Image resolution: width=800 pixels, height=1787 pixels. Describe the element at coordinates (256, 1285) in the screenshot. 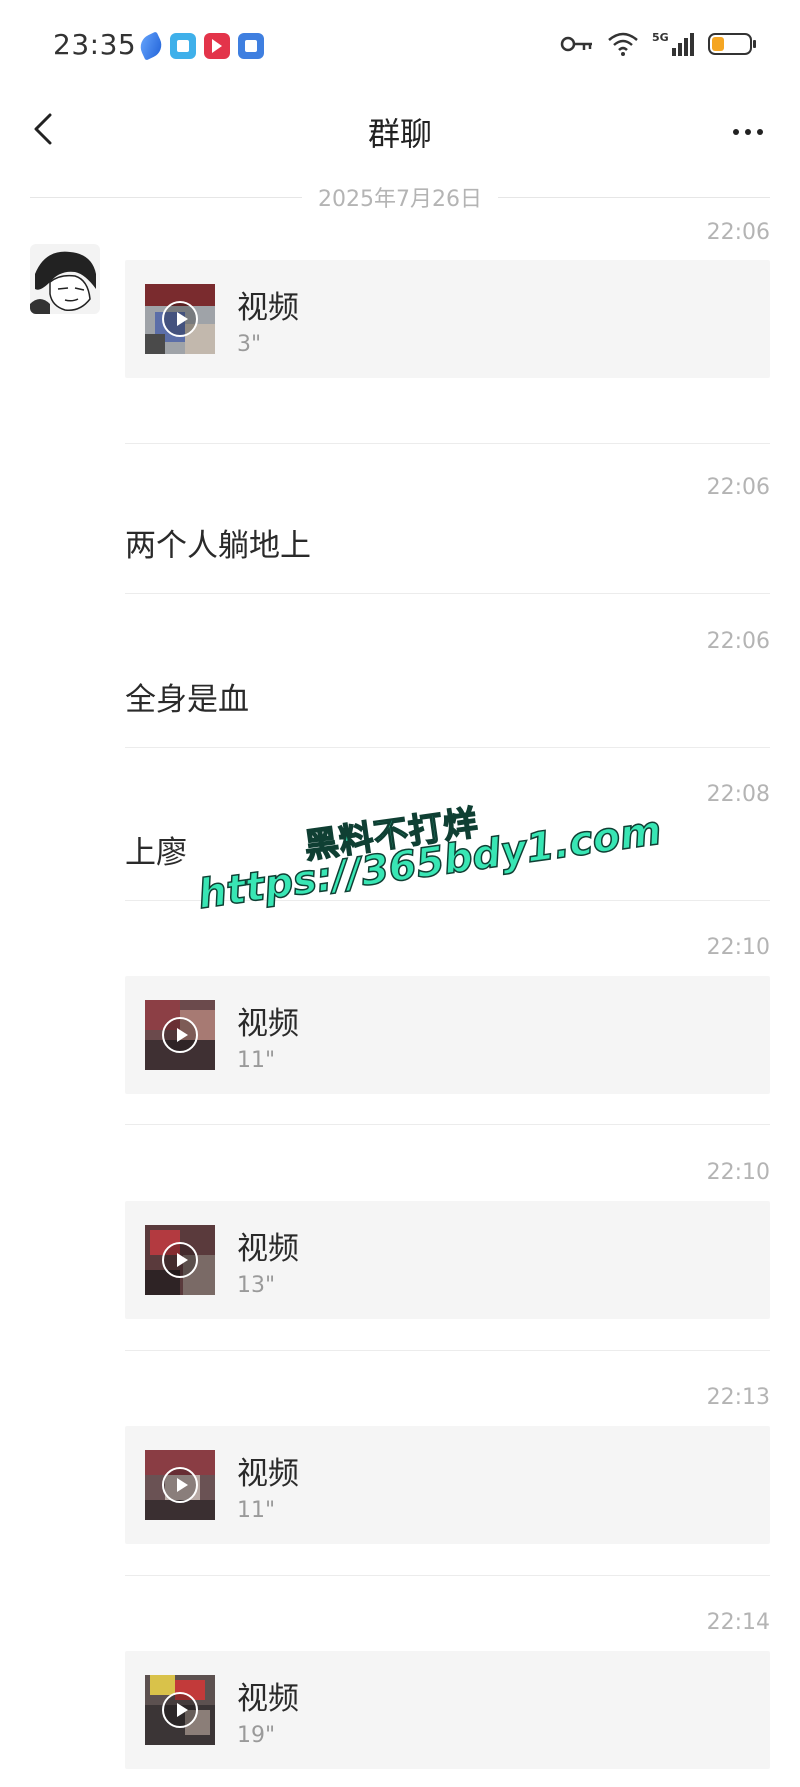

I see `video-duration: 13"` at that location.